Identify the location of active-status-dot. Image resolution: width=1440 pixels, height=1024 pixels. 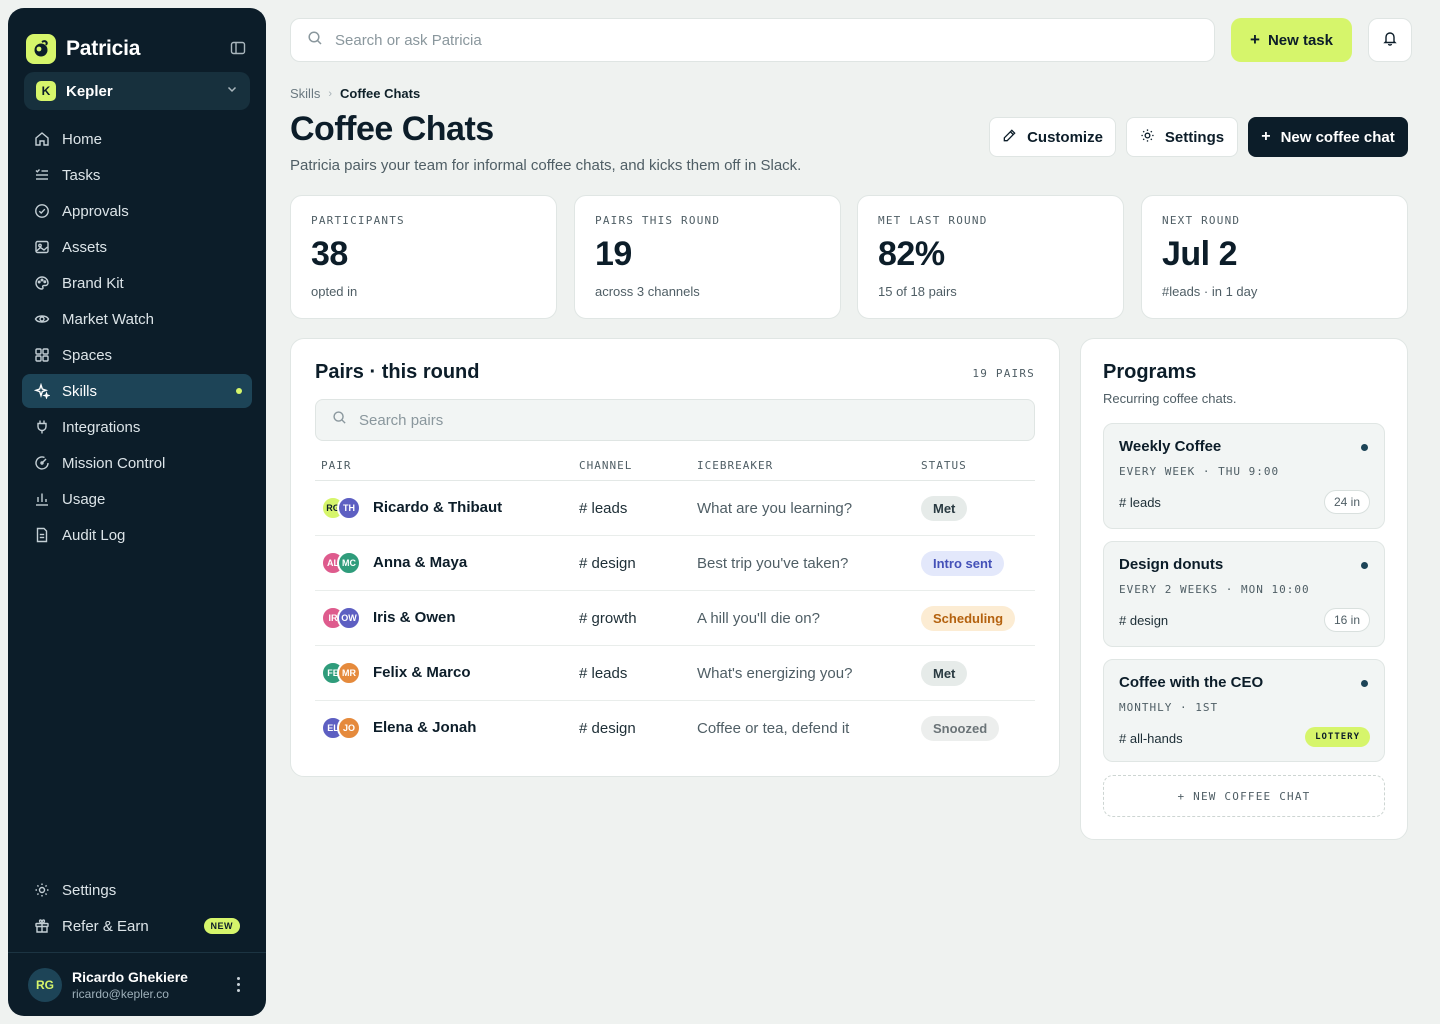
(1364, 565).